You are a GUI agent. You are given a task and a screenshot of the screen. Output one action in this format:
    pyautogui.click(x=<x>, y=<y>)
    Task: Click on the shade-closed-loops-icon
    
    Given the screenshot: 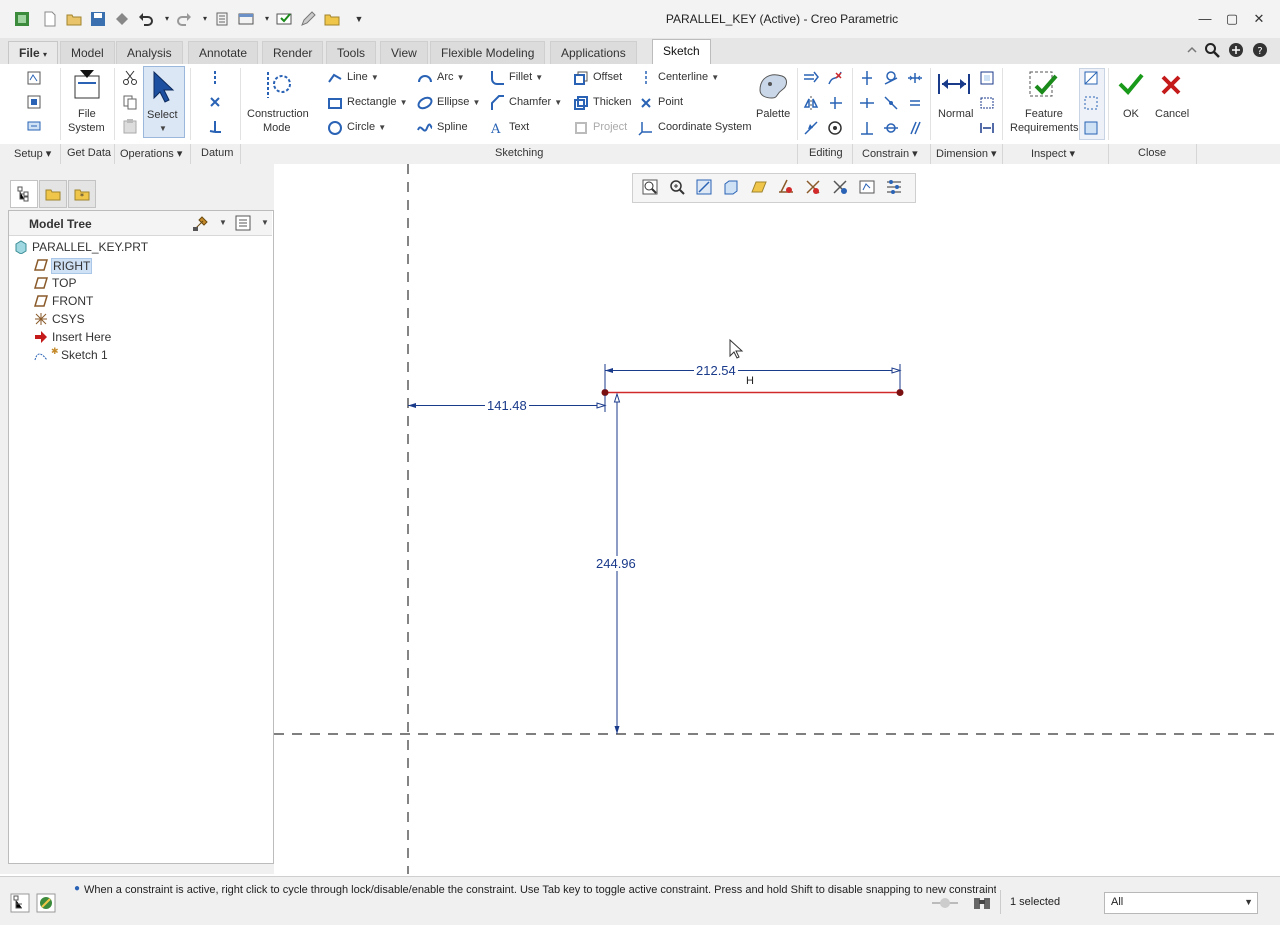 What is the action you would take?
    pyautogui.click(x=1091, y=128)
    